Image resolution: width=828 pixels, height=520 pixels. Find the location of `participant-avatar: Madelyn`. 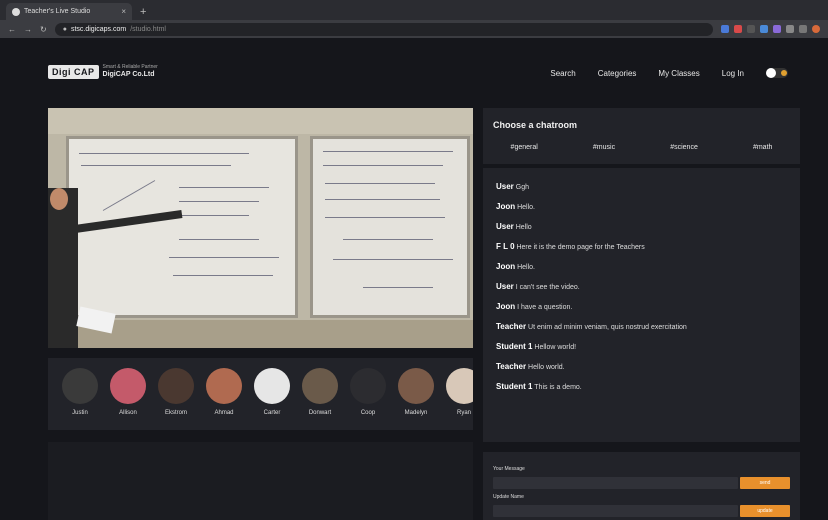

participant-avatar: Madelyn is located at coordinates (416, 392).